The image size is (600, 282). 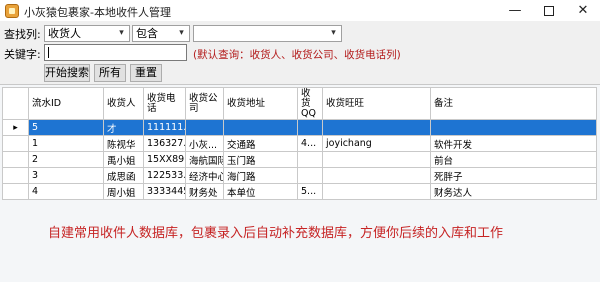 I want to click on column-header-address: 收货地址, so click(x=260, y=103).